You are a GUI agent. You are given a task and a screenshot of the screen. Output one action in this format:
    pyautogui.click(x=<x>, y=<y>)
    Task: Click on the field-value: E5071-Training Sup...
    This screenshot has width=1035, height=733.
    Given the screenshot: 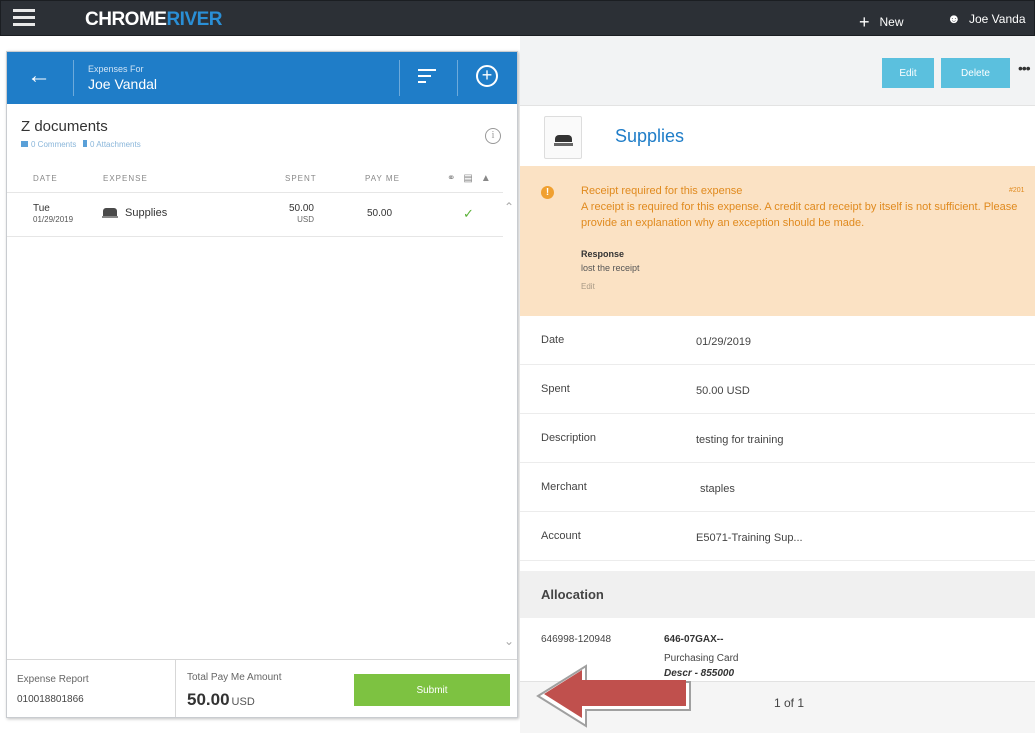 What is the action you would take?
    pyautogui.click(x=749, y=538)
    